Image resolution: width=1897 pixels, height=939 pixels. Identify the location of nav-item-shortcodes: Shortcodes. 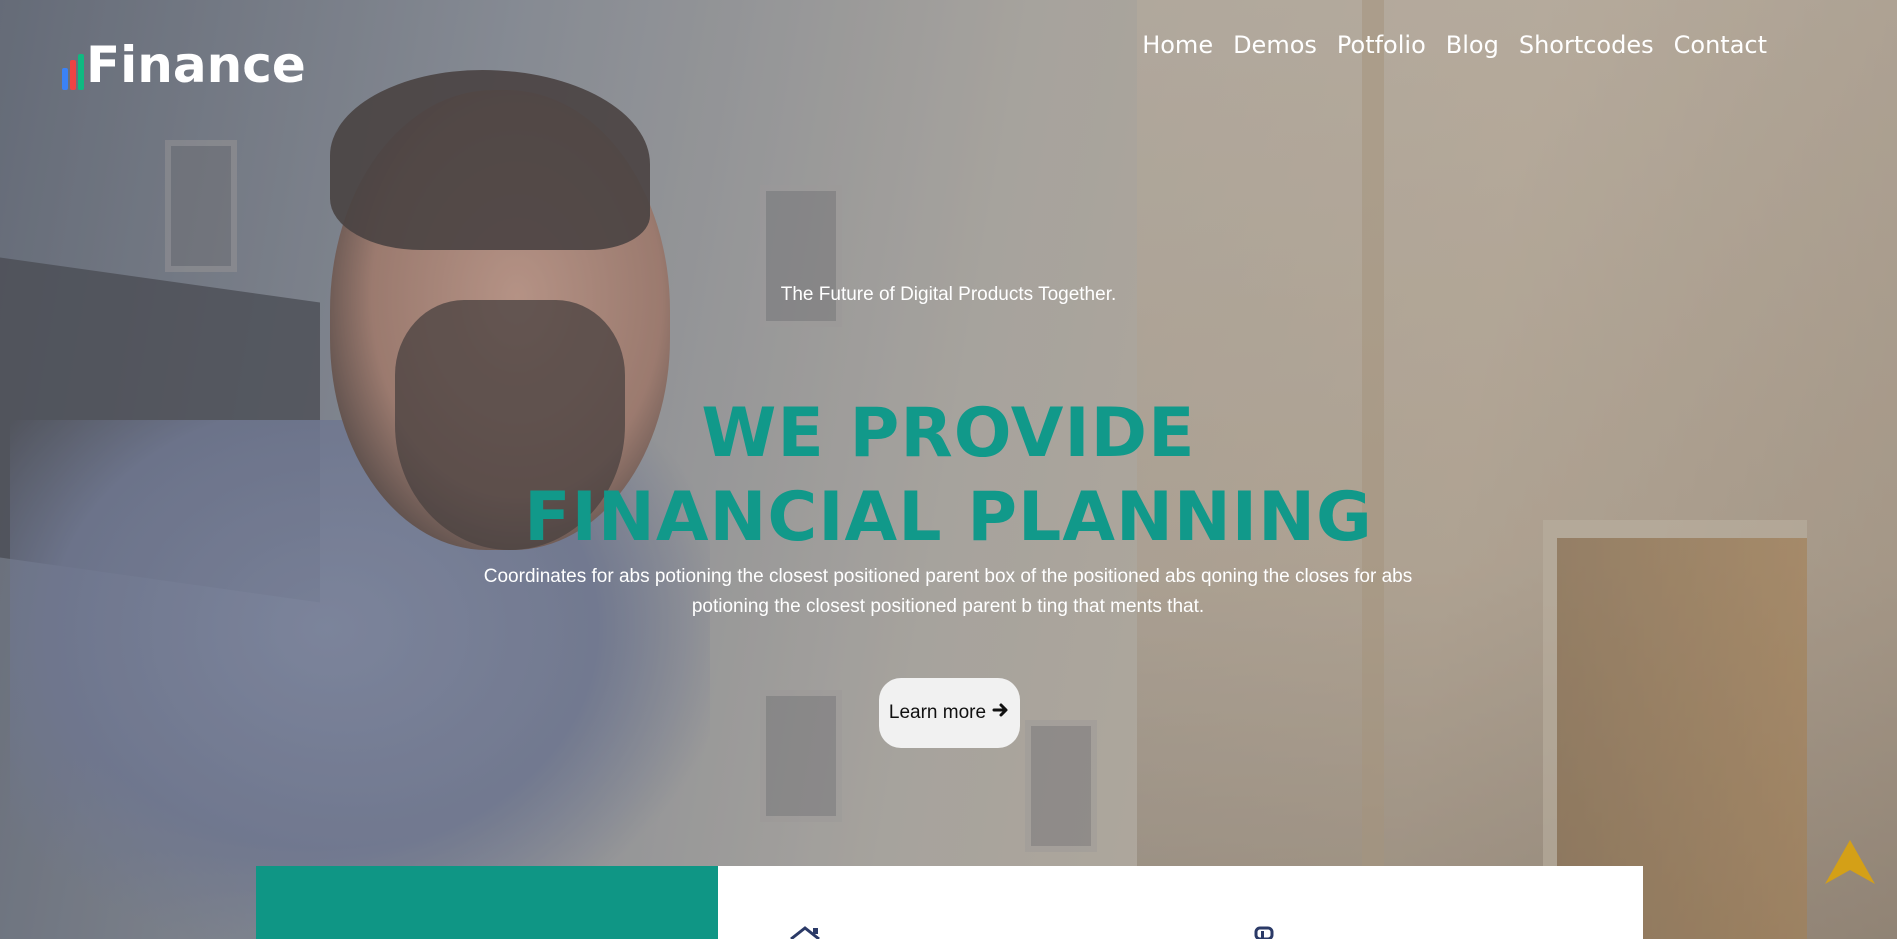
(1586, 45).